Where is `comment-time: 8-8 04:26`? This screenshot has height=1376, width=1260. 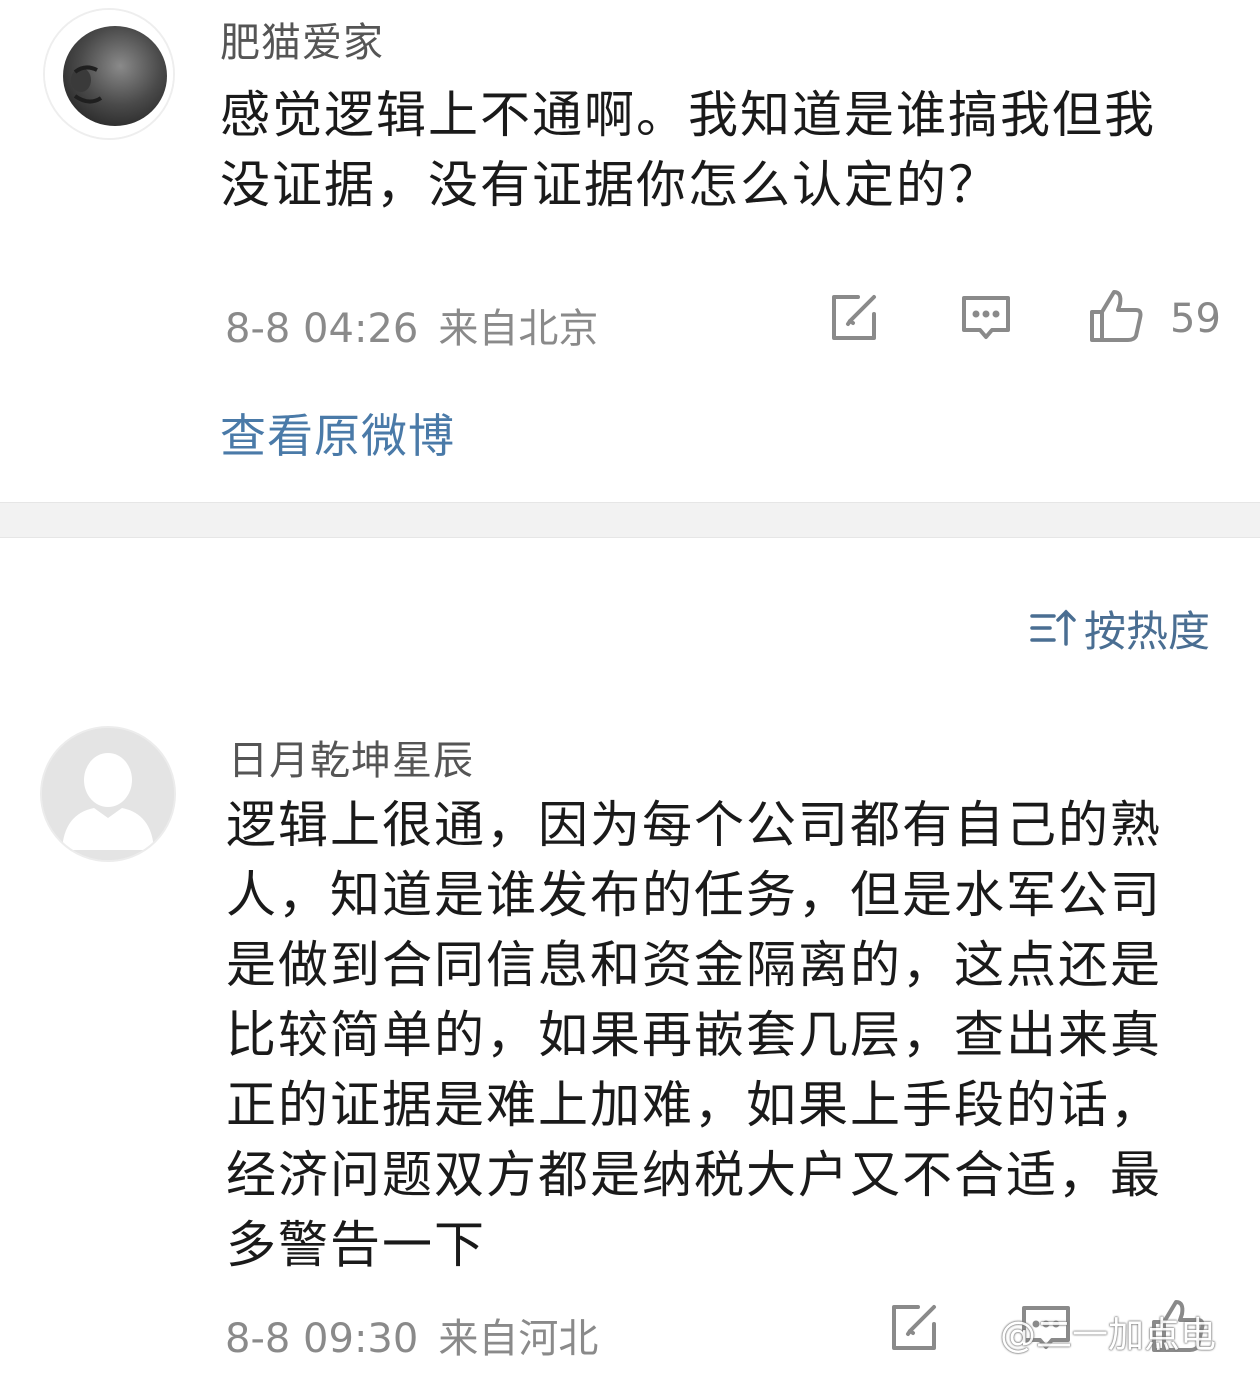 comment-time: 8-8 04:26 is located at coordinates (322, 329).